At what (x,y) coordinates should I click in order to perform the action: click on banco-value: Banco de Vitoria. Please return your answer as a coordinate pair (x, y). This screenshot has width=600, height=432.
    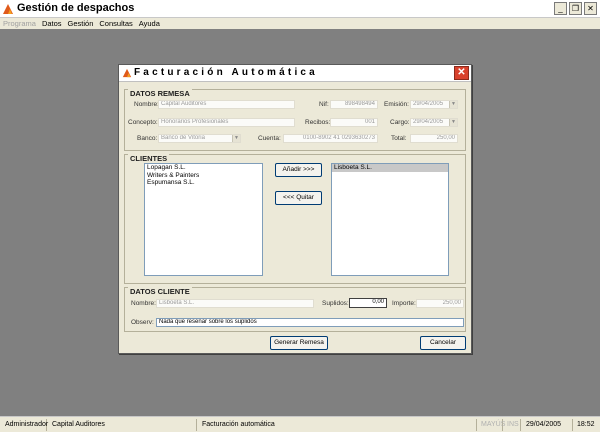
    Looking at the image, I should click on (183, 138).